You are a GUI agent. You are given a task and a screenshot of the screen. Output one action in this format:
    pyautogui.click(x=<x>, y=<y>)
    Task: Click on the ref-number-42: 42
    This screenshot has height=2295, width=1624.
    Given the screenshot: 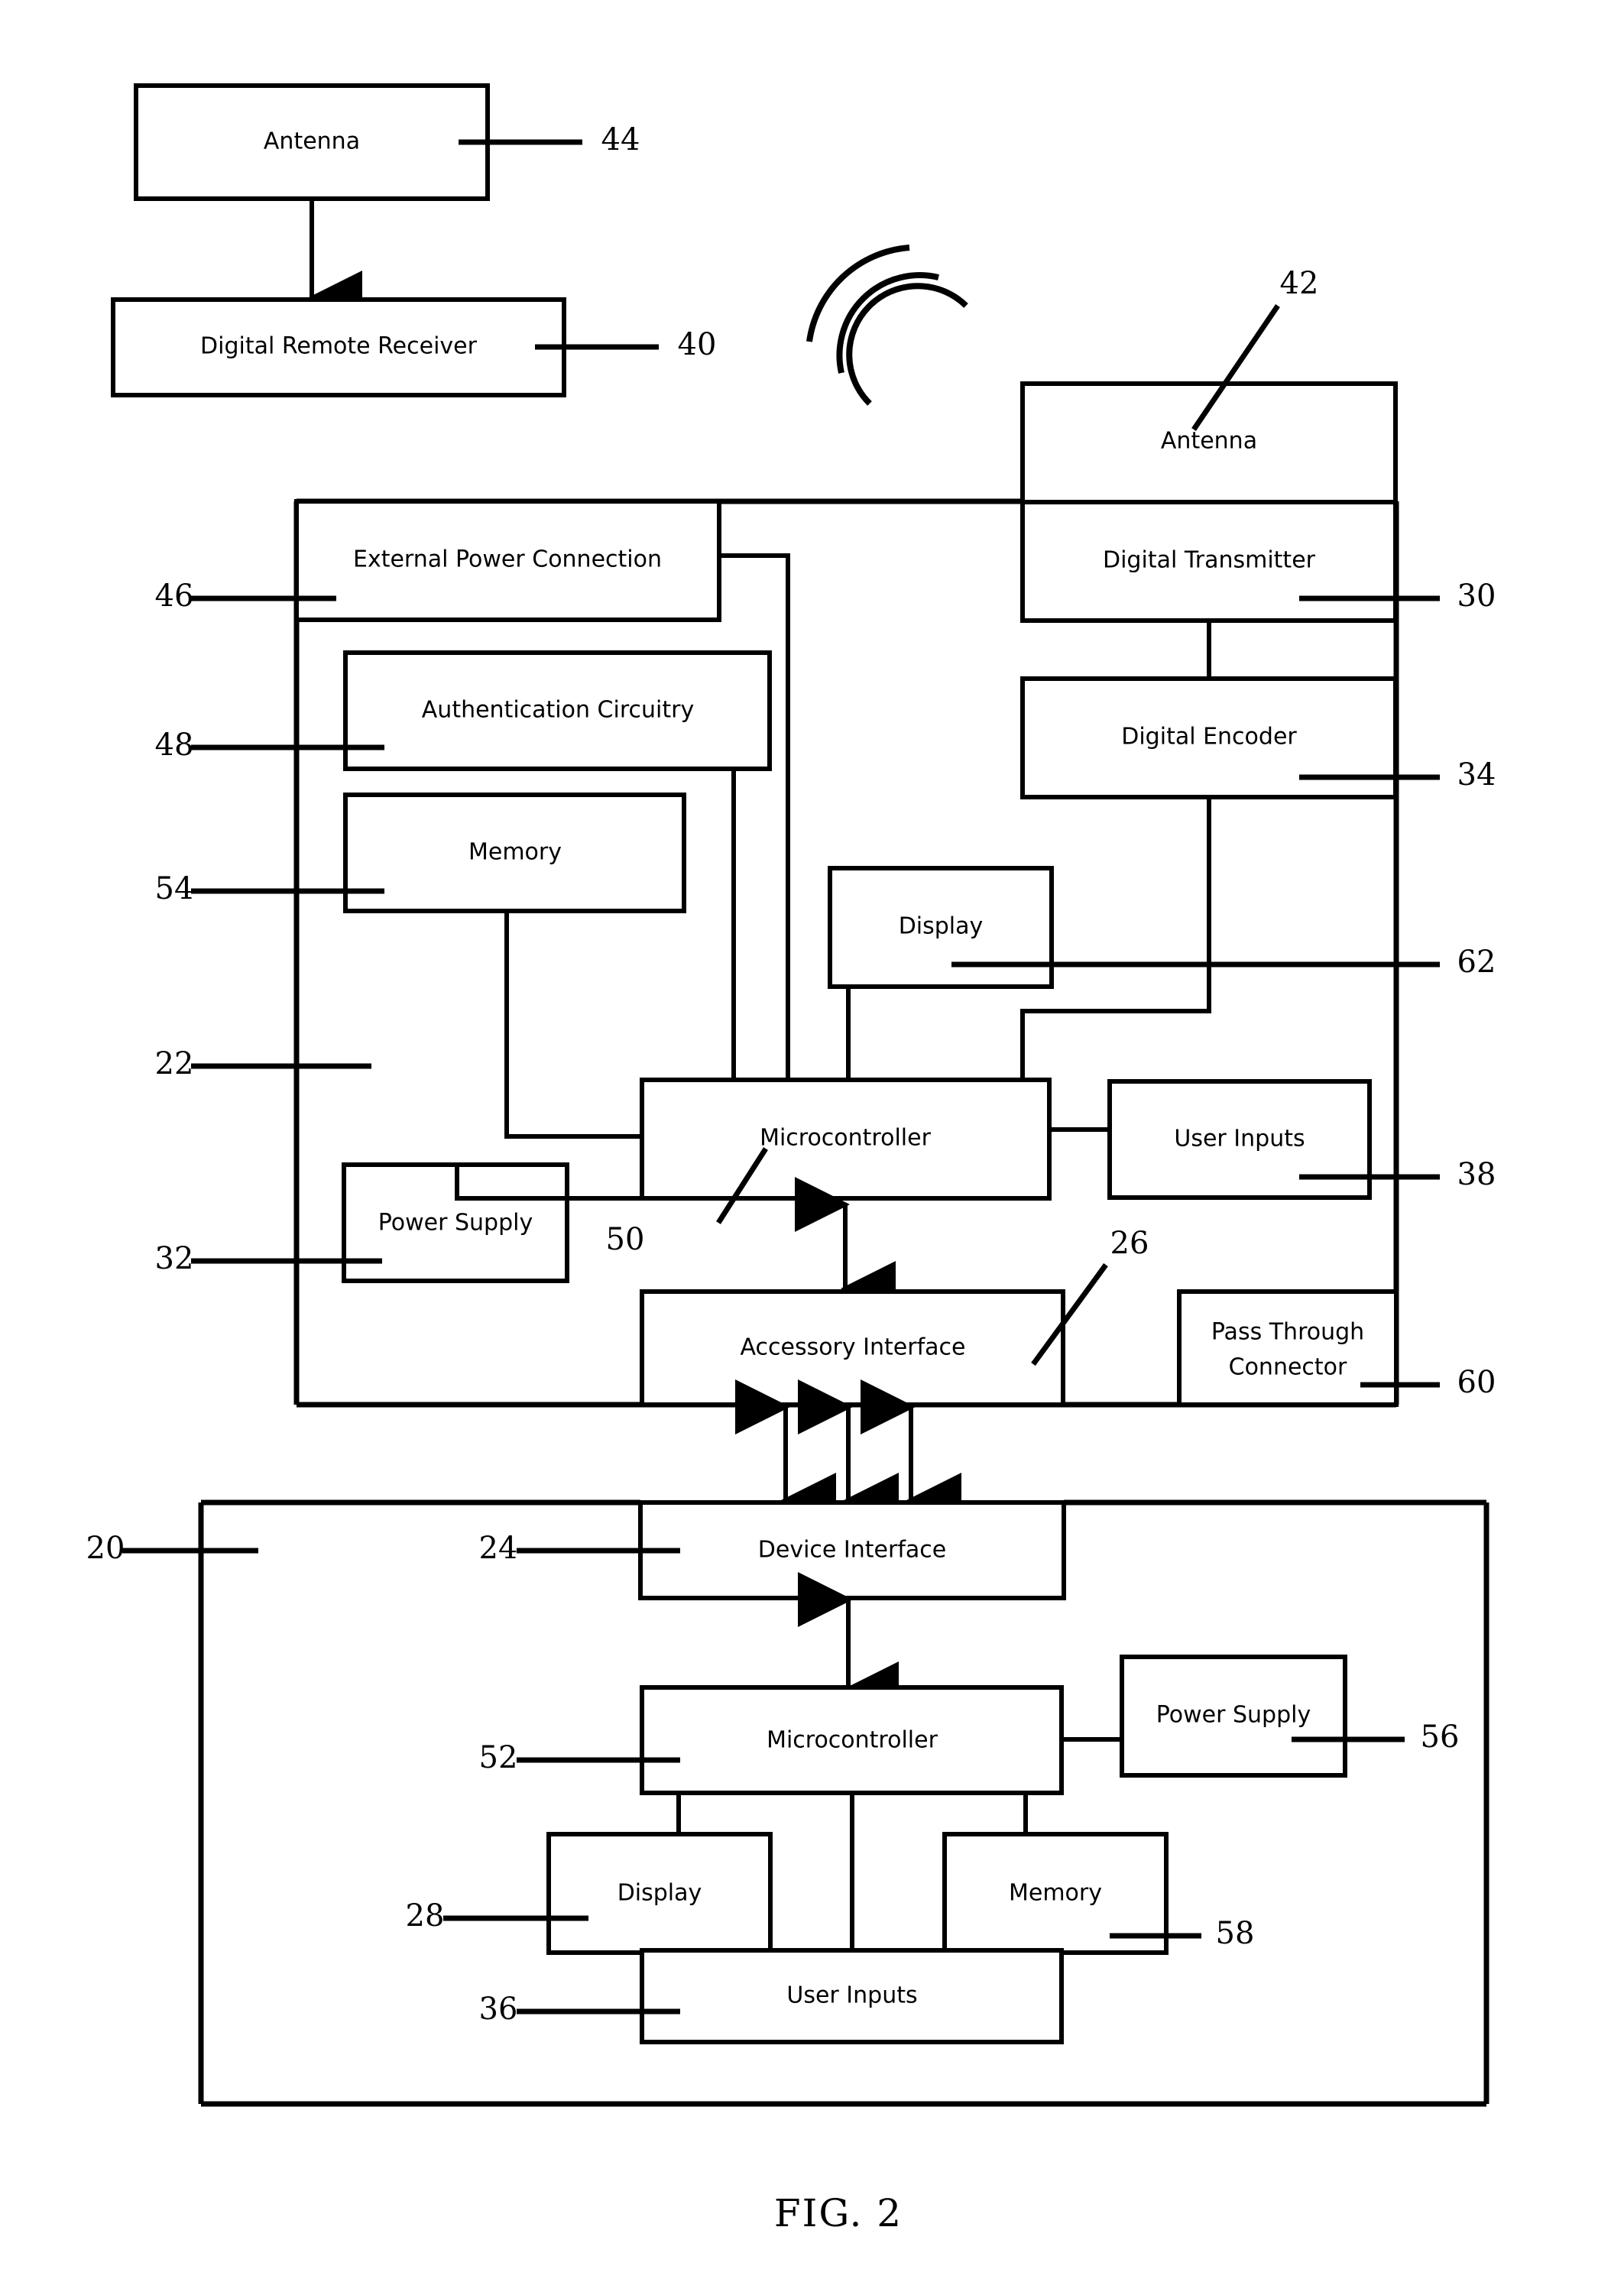 What is the action you would take?
    pyautogui.click(x=1299, y=283)
    